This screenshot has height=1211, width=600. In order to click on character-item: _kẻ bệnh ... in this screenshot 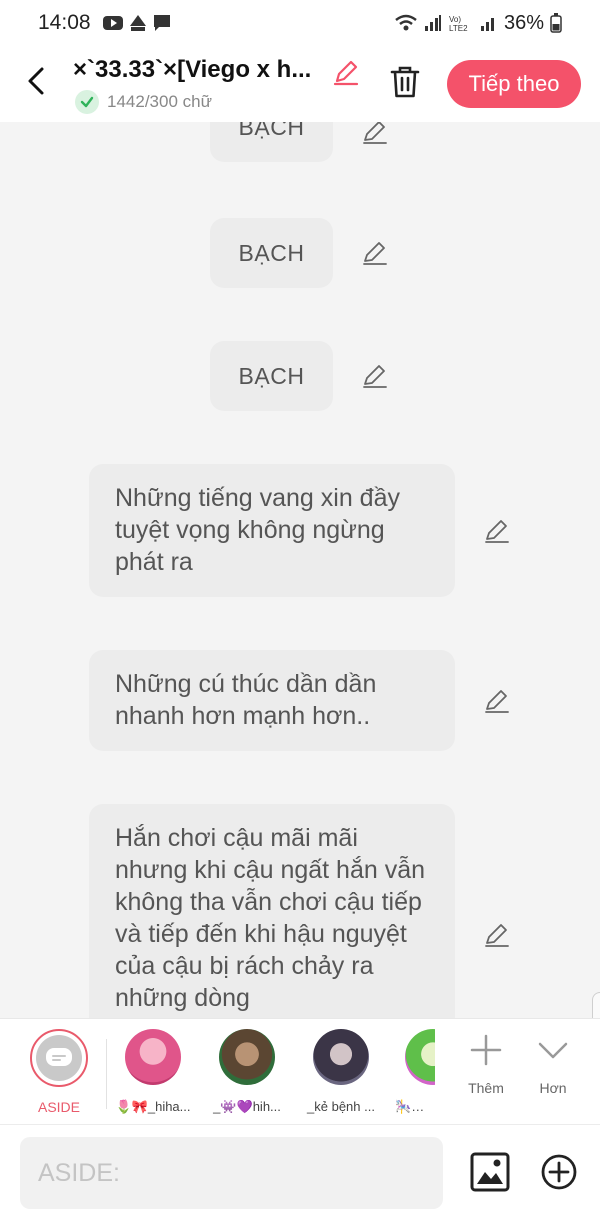, I will do `click(341, 1071)`.